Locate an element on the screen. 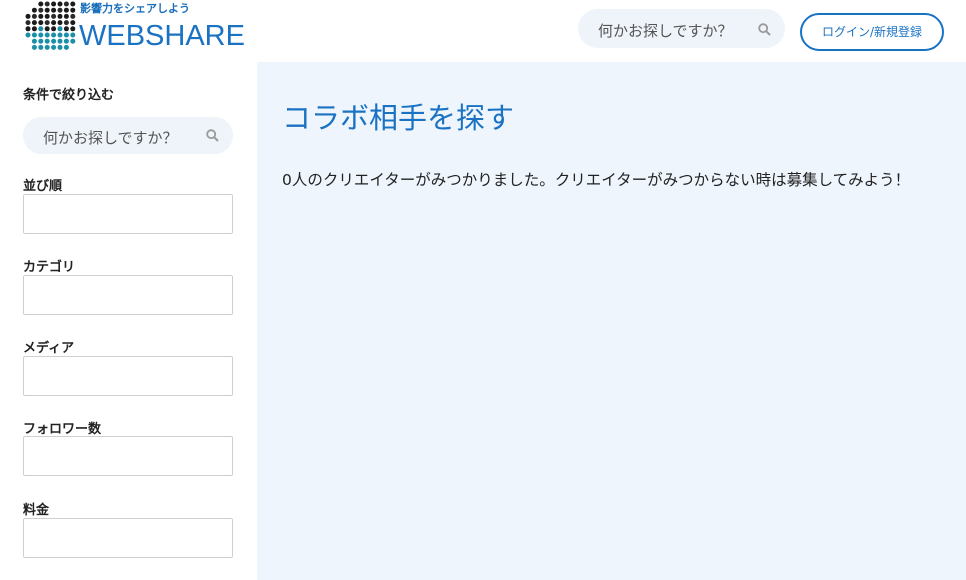 This screenshot has width=966, height=580. sort-order-select is located at coordinates (128, 214).